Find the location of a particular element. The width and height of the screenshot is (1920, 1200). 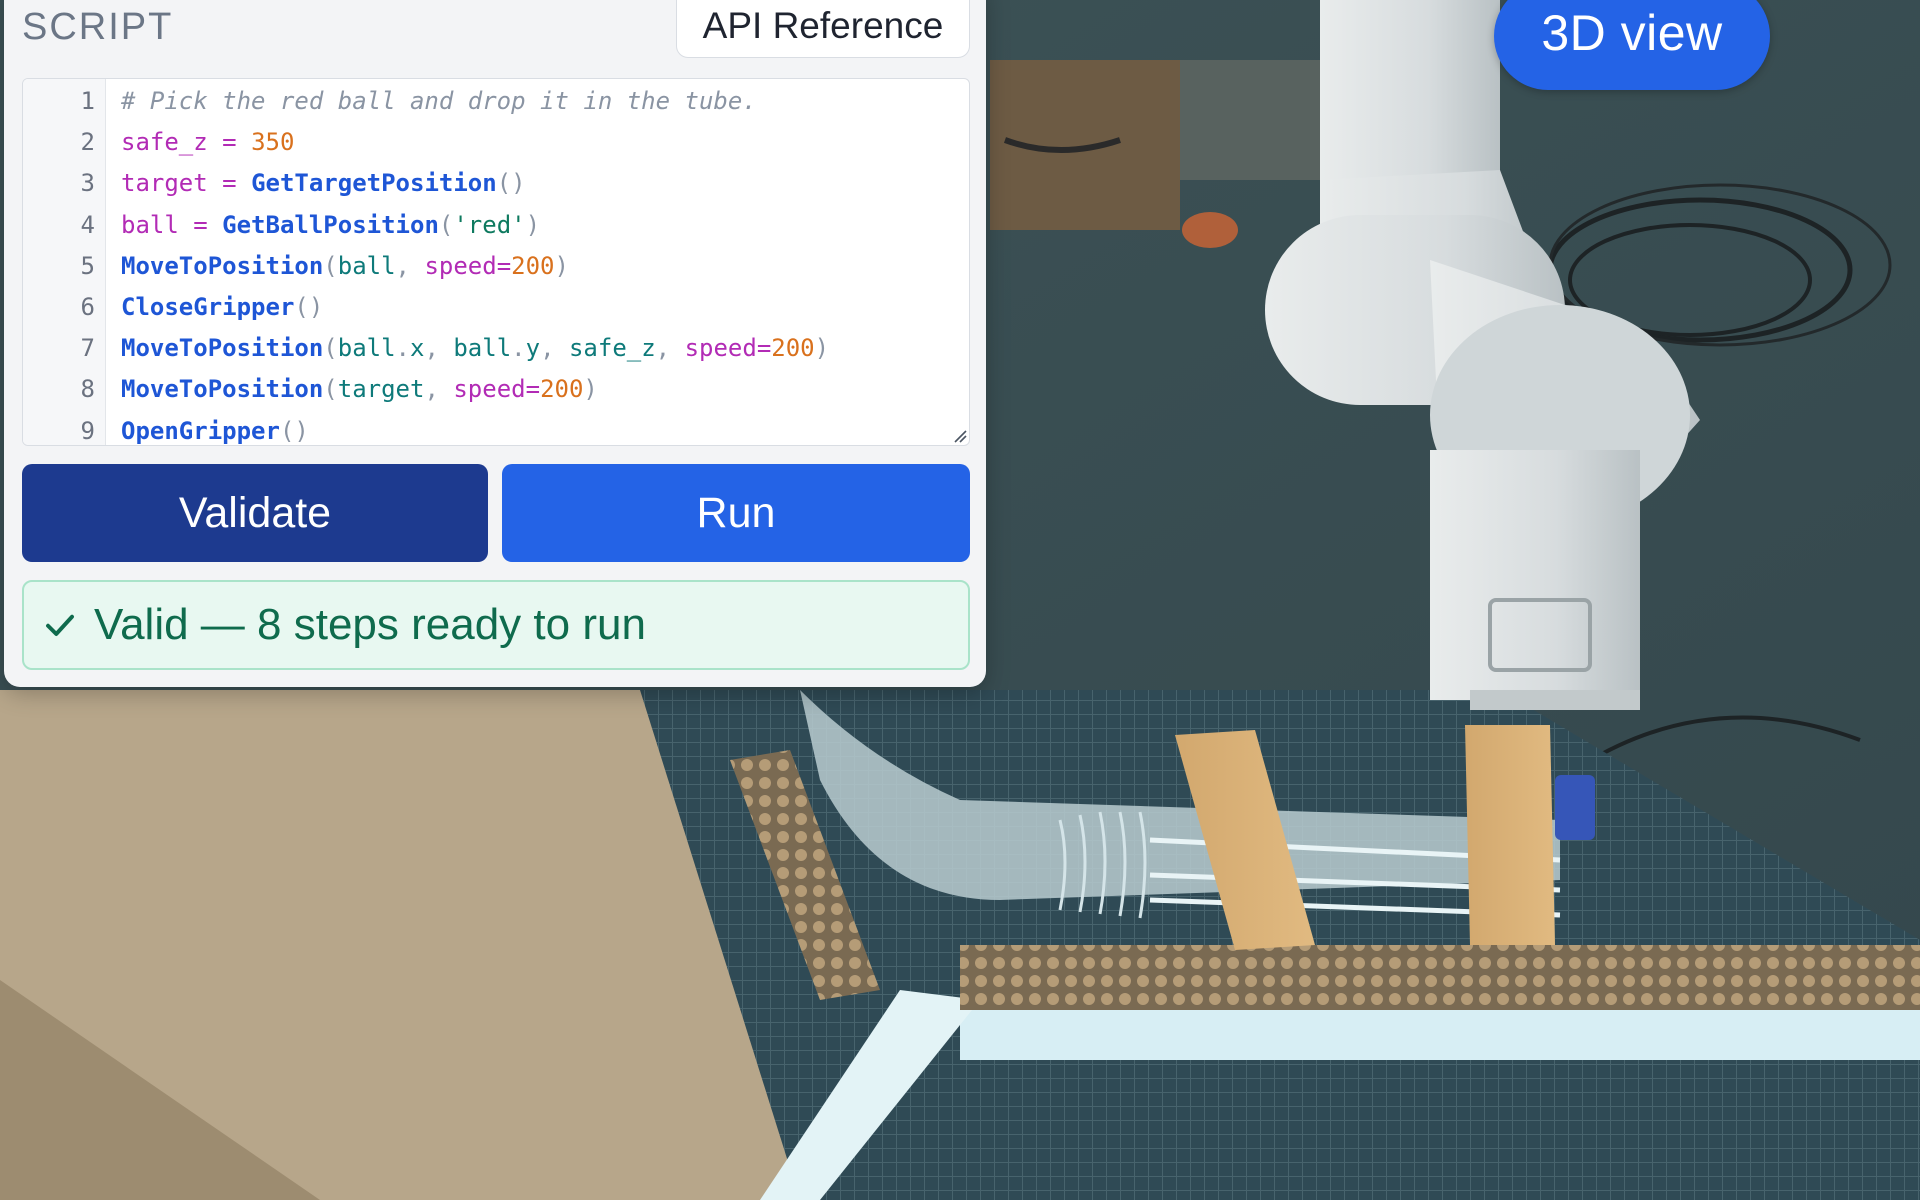

code-text: CloseGripper() is located at coordinates (222, 307).